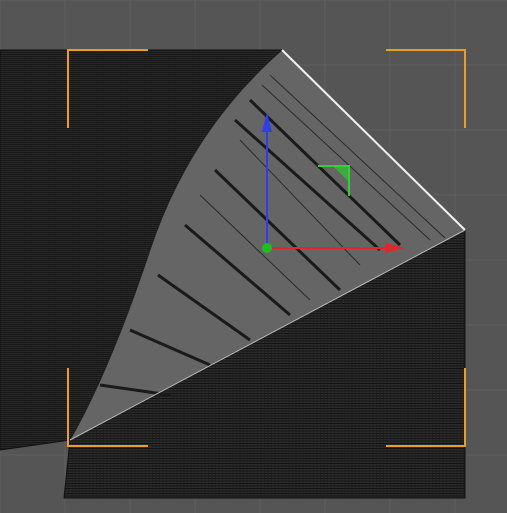 Image resolution: width=507 pixels, height=513 pixels. Describe the element at coordinates (426, 88) in the screenshot. I see `selection-corner-top-right` at that location.